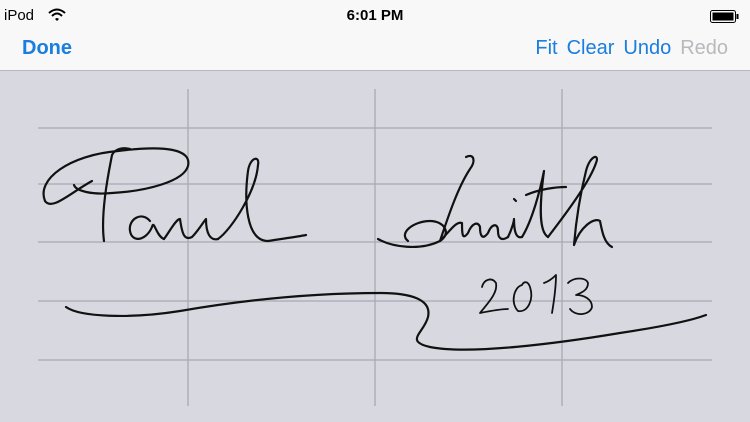 This screenshot has width=750, height=422. I want to click on fit-button: Fit, so click(546, 48).